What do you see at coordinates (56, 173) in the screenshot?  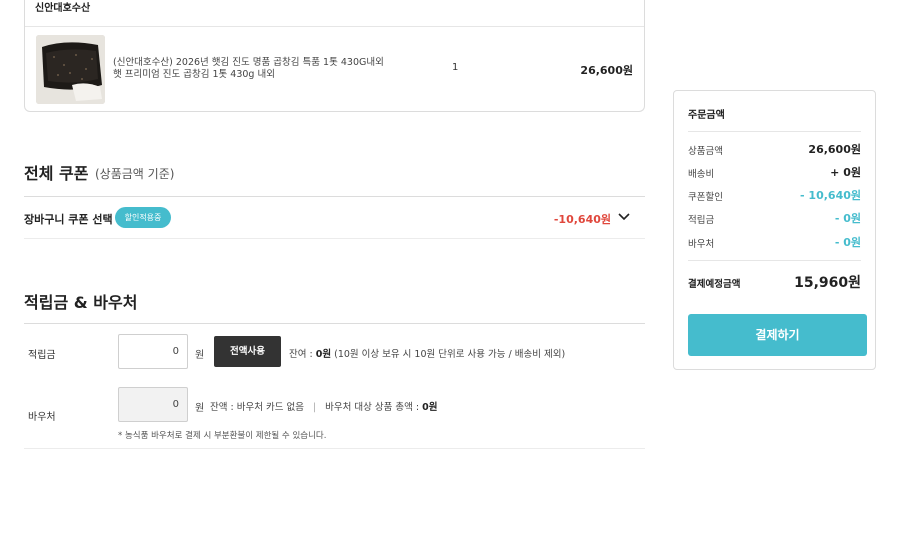 I see `coupon-section-title: 전체 쿠폰` at bounding box center [56, 173].